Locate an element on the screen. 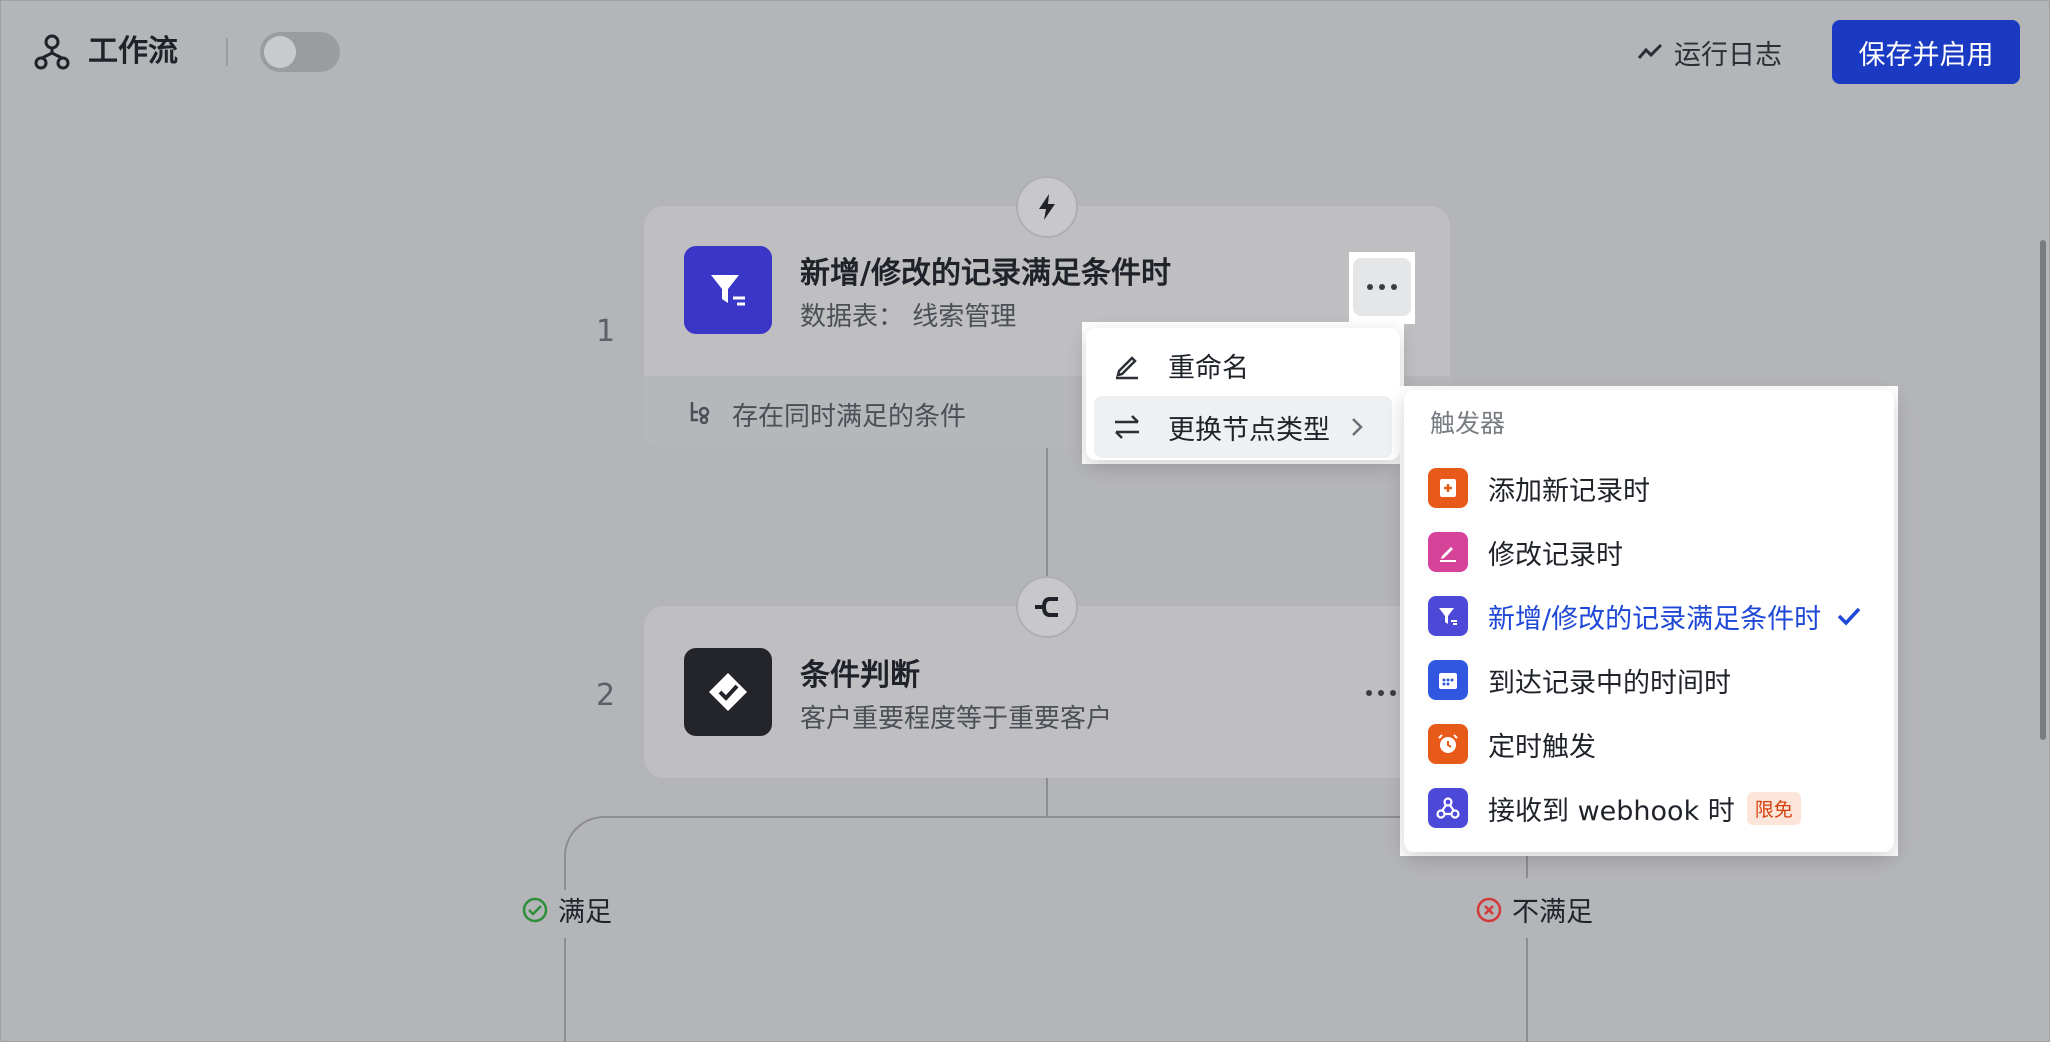 The height and width of the screenshot is (1042, 2050). alarm-icon is located at coordinates (1448, 744).